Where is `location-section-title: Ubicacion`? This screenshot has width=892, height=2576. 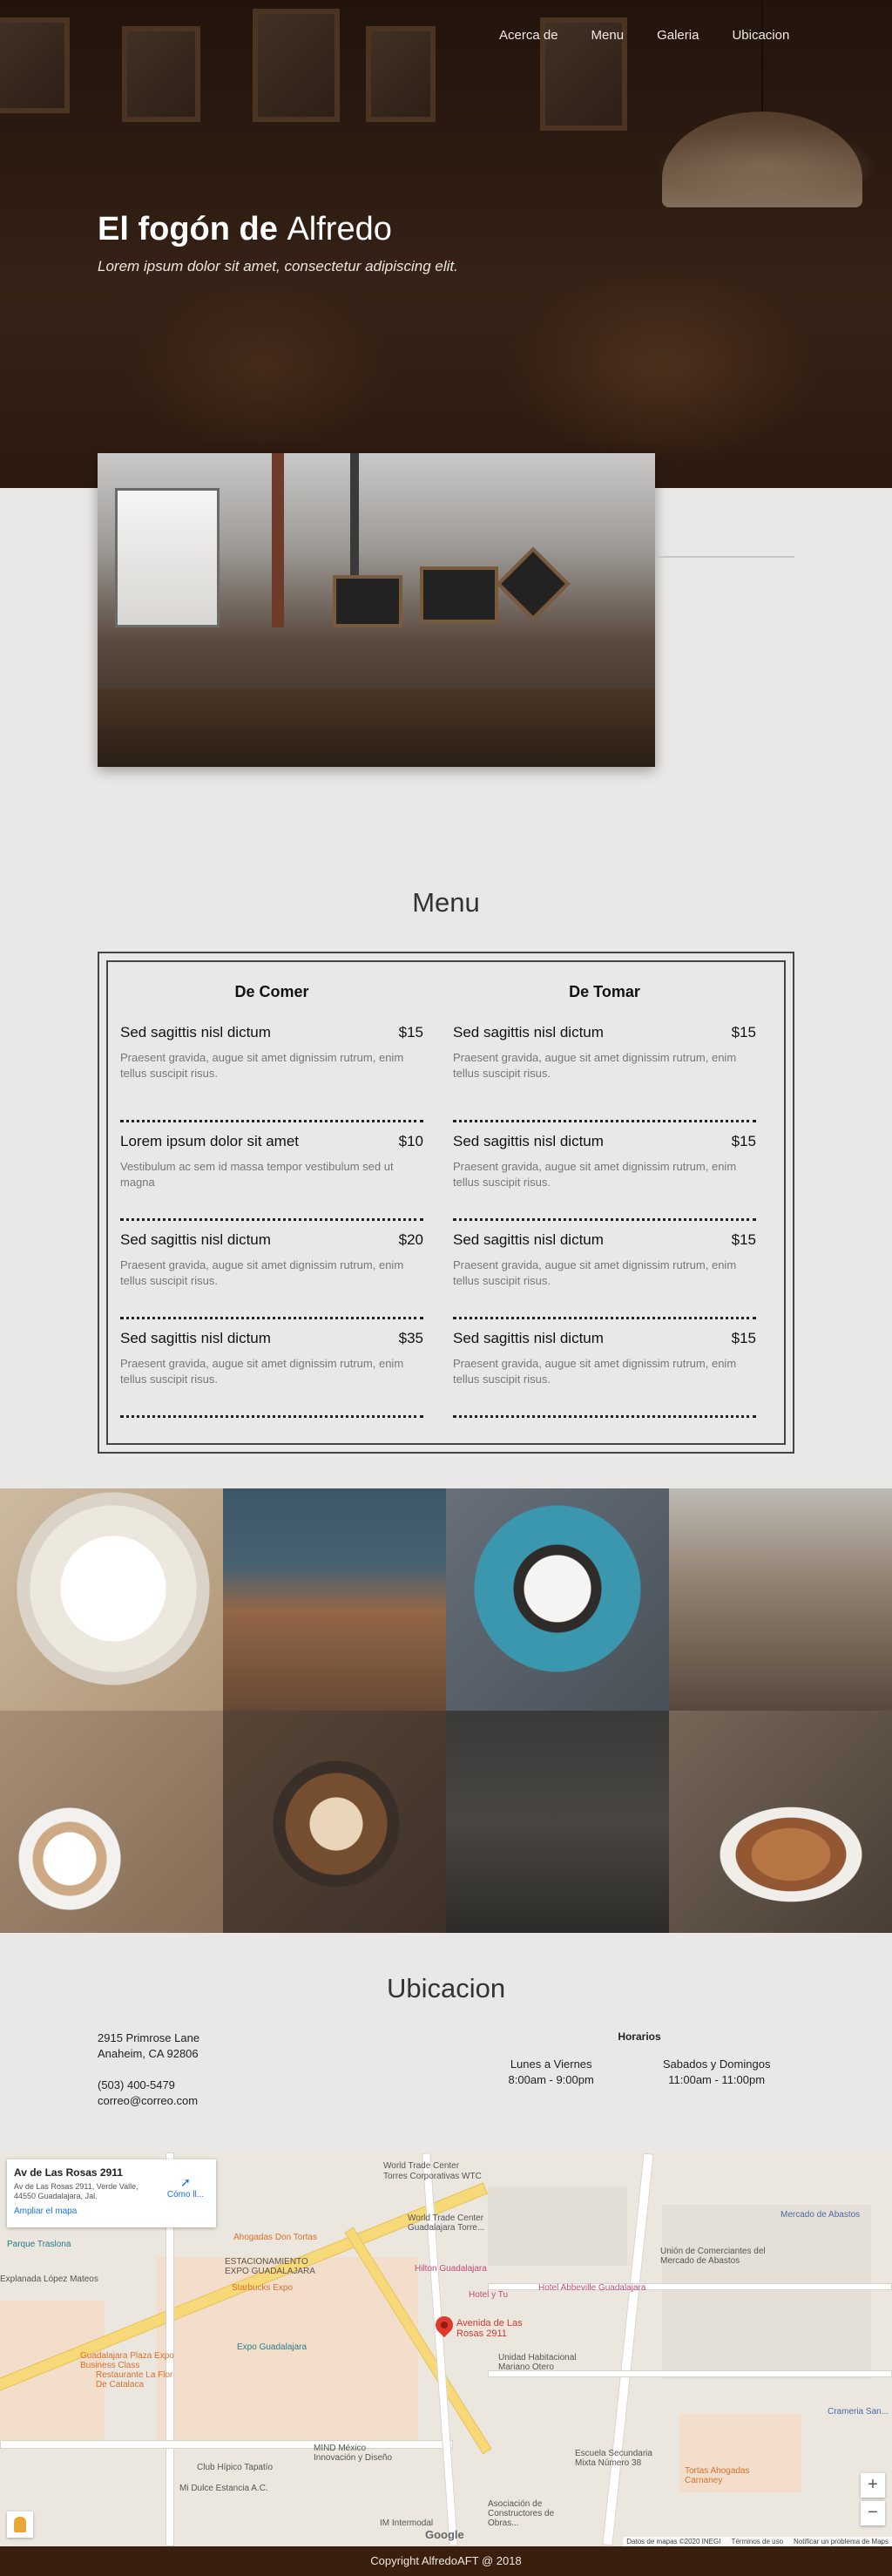
location-section-title: Ubicacion is located at coordinates (446, 1988).